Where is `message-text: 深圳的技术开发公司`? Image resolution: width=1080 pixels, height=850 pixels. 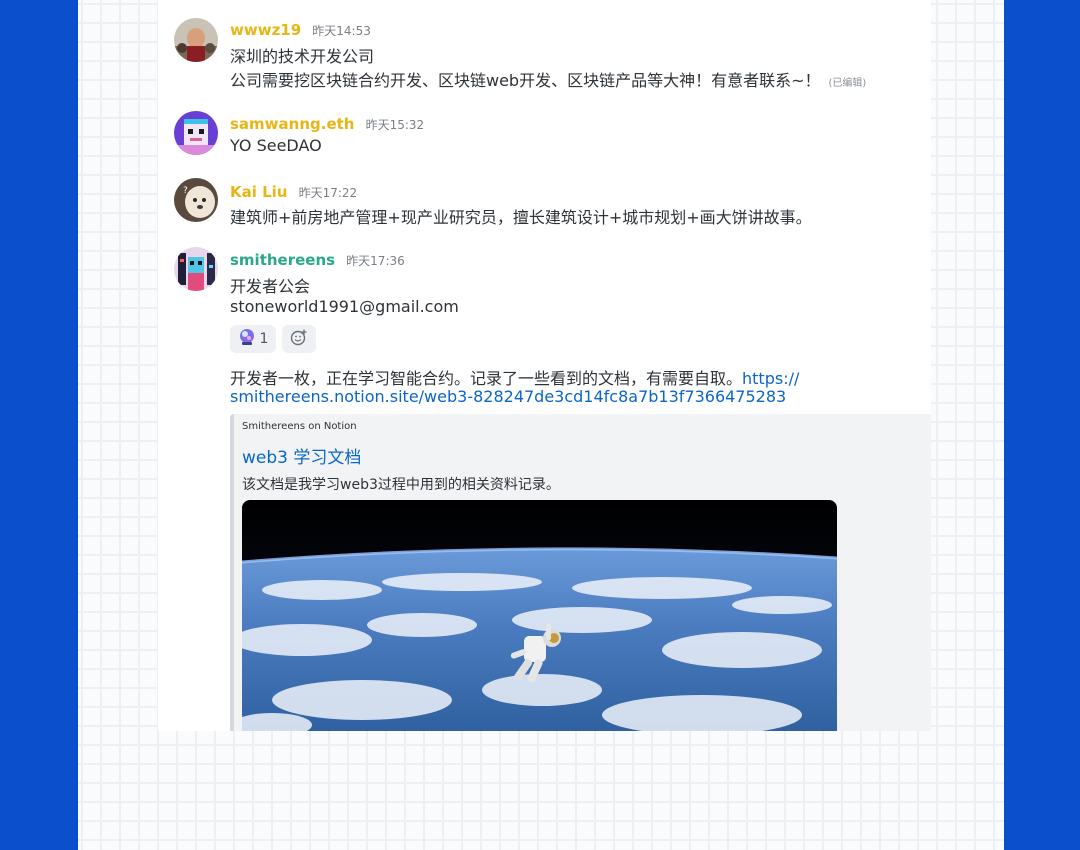 message-text: 深圳的技术开发公司 is located at coordinates (302, 56).